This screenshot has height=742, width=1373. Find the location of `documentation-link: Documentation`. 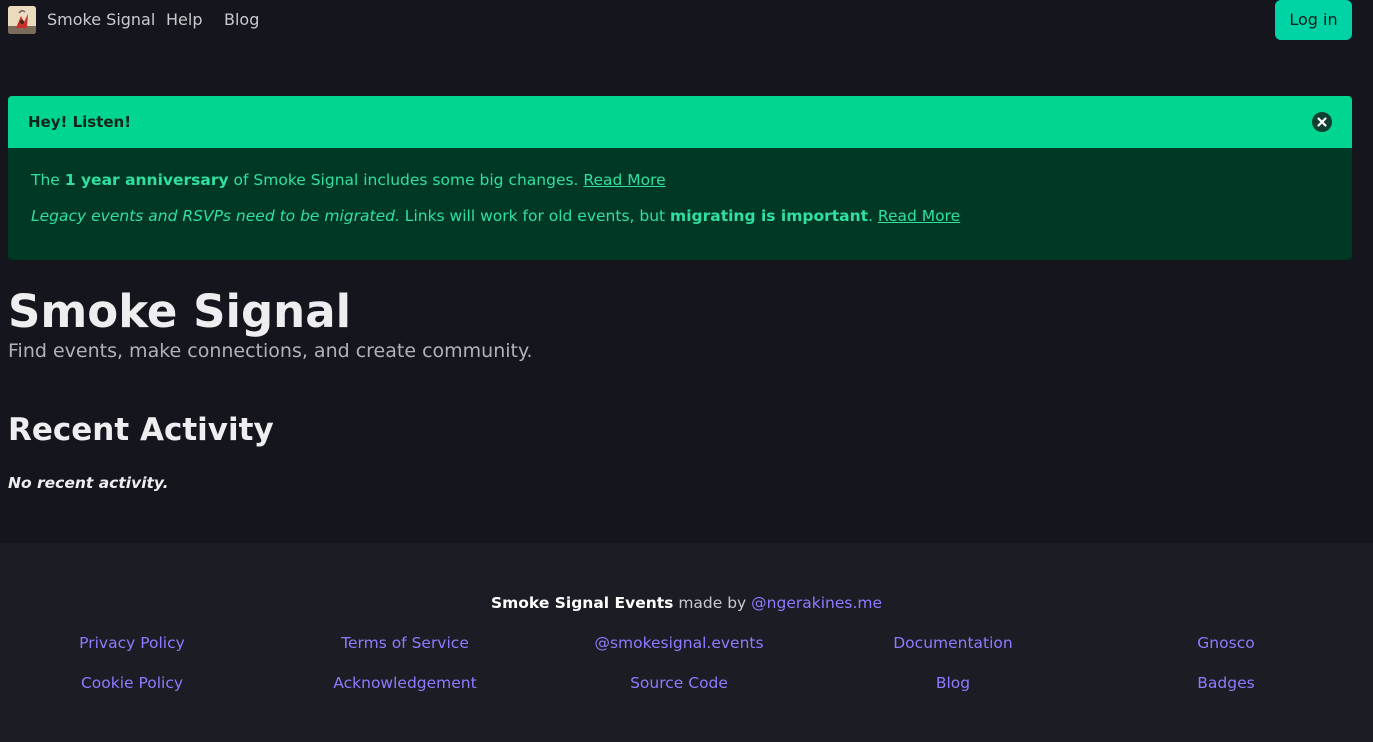

documentation-link: Documentation is located at coordinates (953, 643).